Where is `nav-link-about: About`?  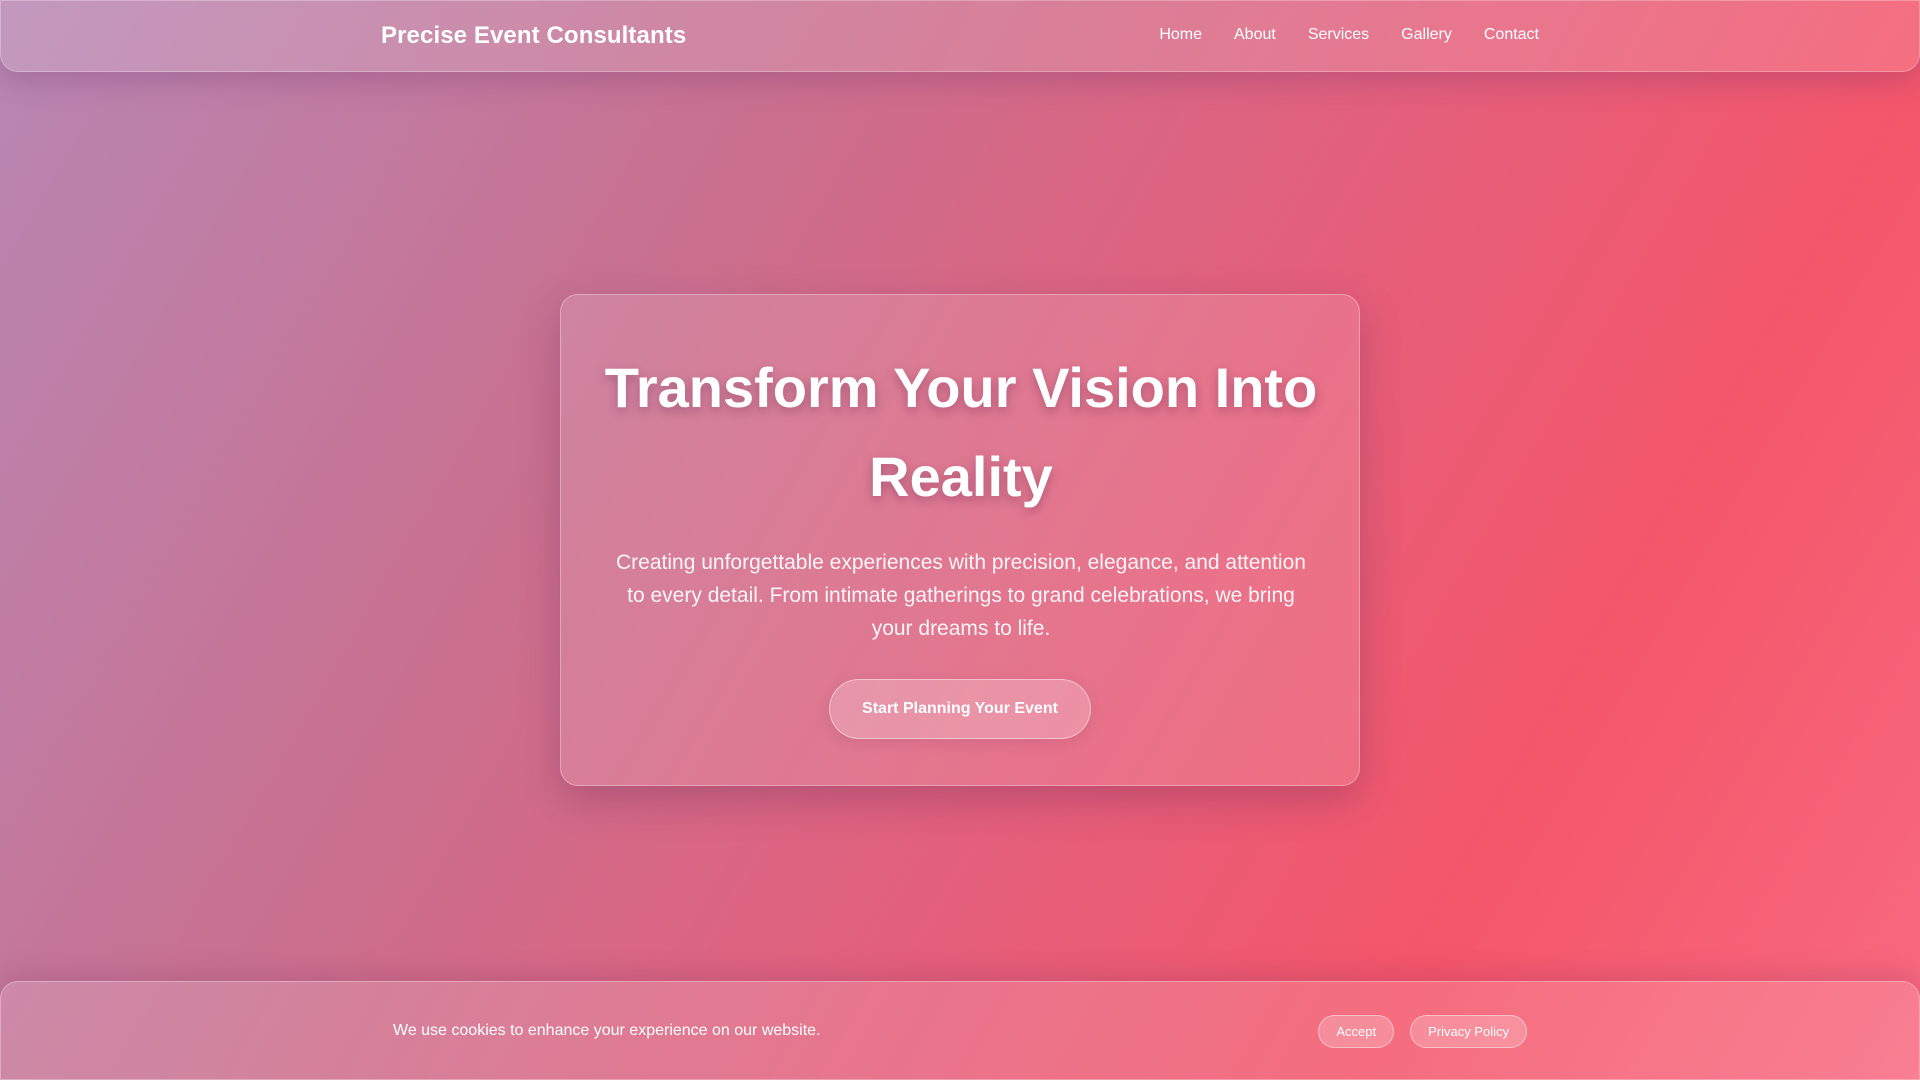 nav-link-about: About is located at coordinates (1255, 35).